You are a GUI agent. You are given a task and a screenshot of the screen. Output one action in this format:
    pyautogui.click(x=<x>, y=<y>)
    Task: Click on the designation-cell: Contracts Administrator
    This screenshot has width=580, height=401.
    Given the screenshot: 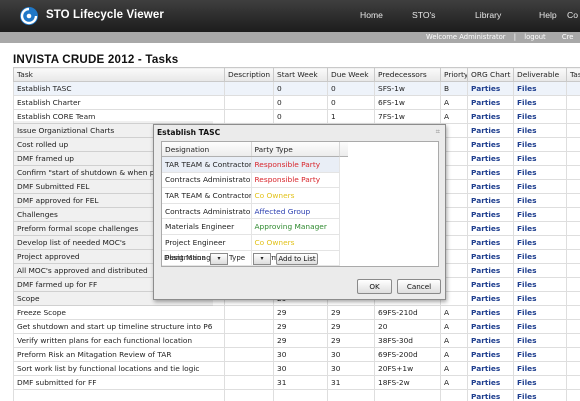 What is the action you would take?
    pyautogui.click(x=207, y=180)
    